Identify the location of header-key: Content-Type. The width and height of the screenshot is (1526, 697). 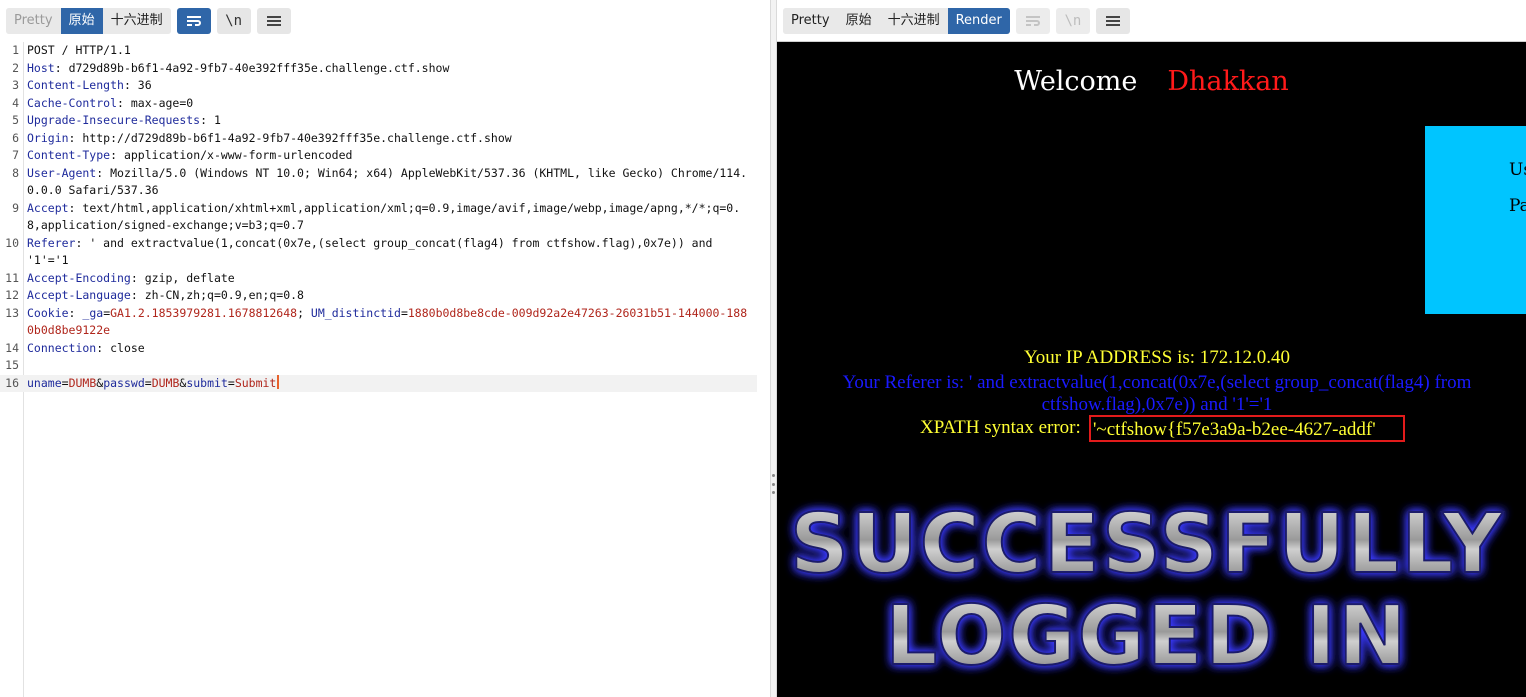
(69, 155).